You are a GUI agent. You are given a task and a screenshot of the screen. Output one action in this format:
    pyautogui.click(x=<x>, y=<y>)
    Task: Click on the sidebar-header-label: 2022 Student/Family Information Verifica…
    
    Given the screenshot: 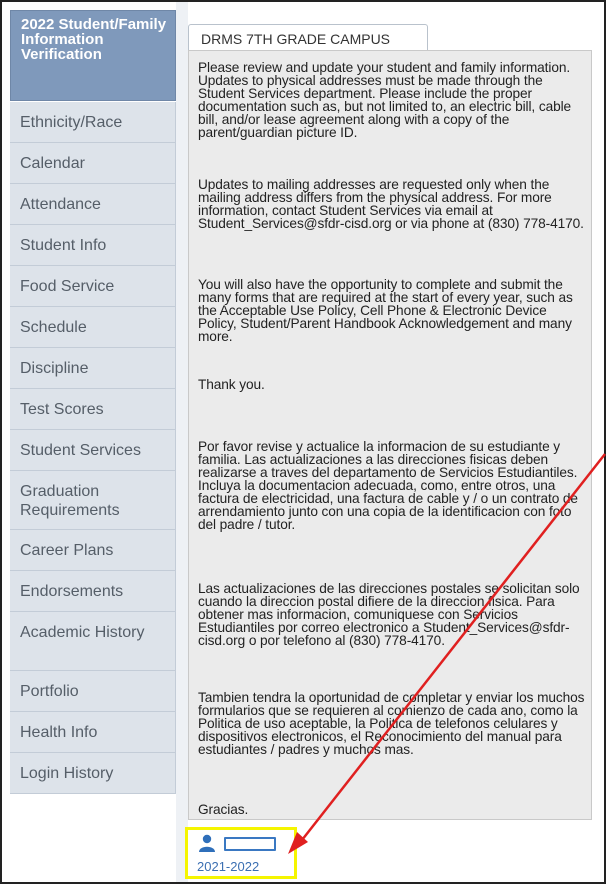 What is the action you would take?
    pyautogui.click(x=94, y=39)
    